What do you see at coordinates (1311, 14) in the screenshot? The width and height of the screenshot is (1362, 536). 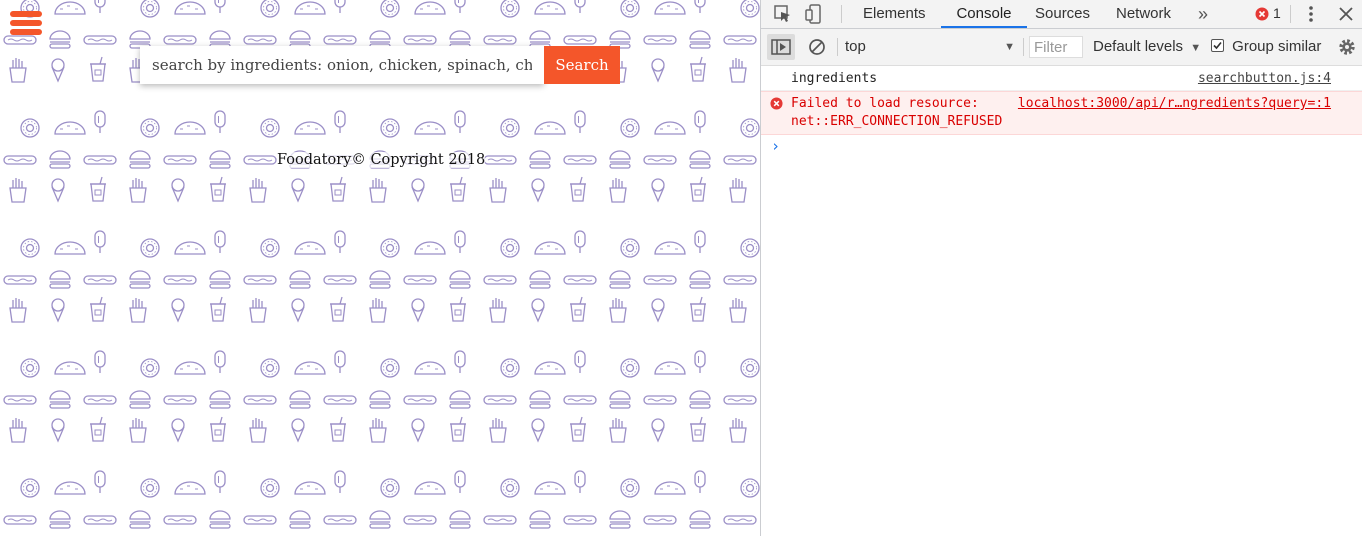 I see `kebab-menu-icon` at bounding box center [1311, 14].